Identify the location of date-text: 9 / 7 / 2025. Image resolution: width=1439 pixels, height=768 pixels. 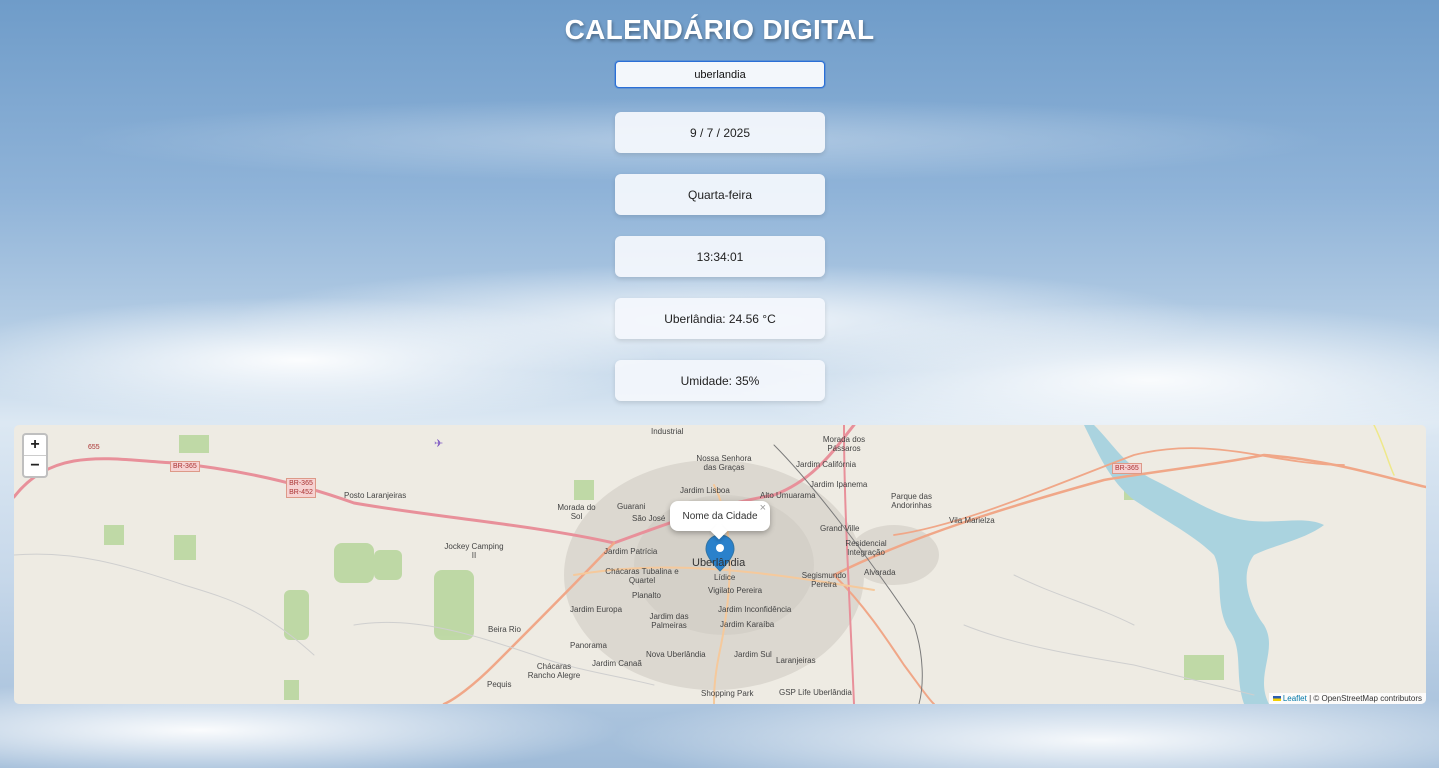
(720, 132).